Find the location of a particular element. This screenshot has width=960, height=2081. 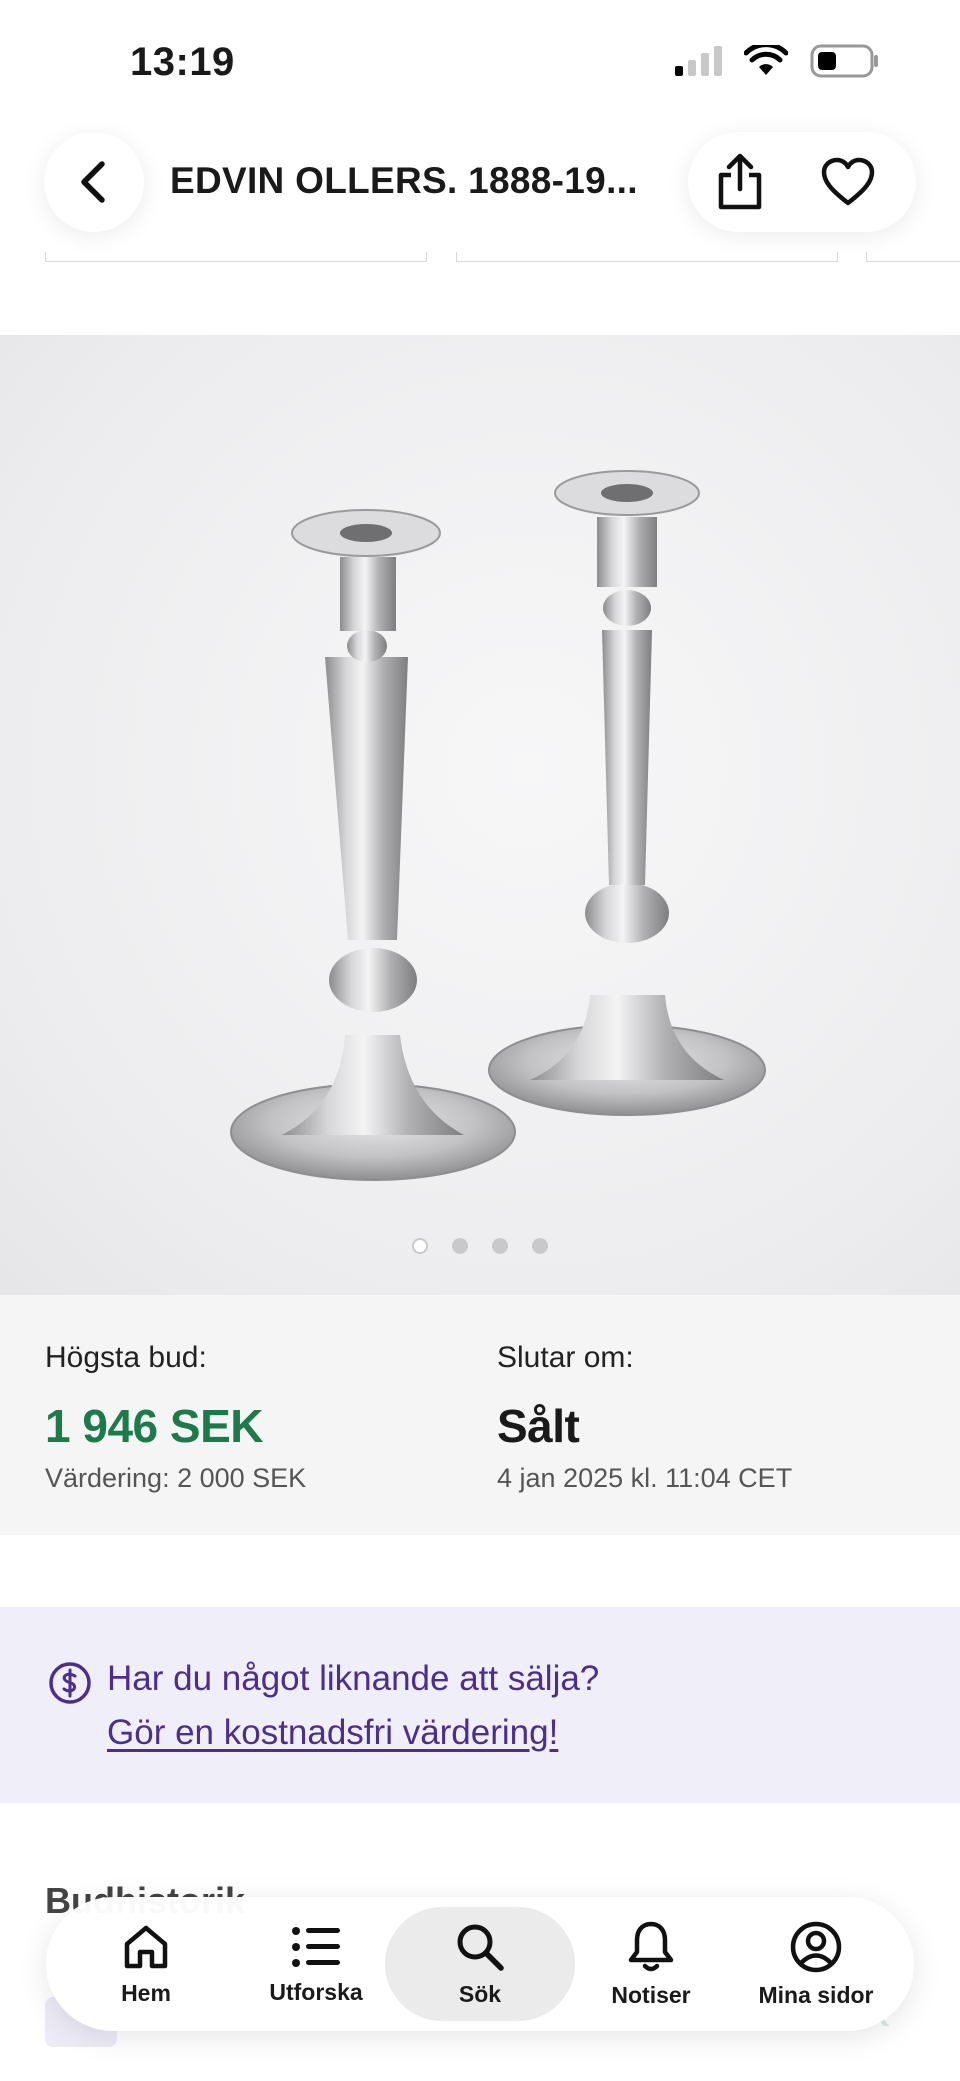

status-icons is located at coordinates (777, 61).